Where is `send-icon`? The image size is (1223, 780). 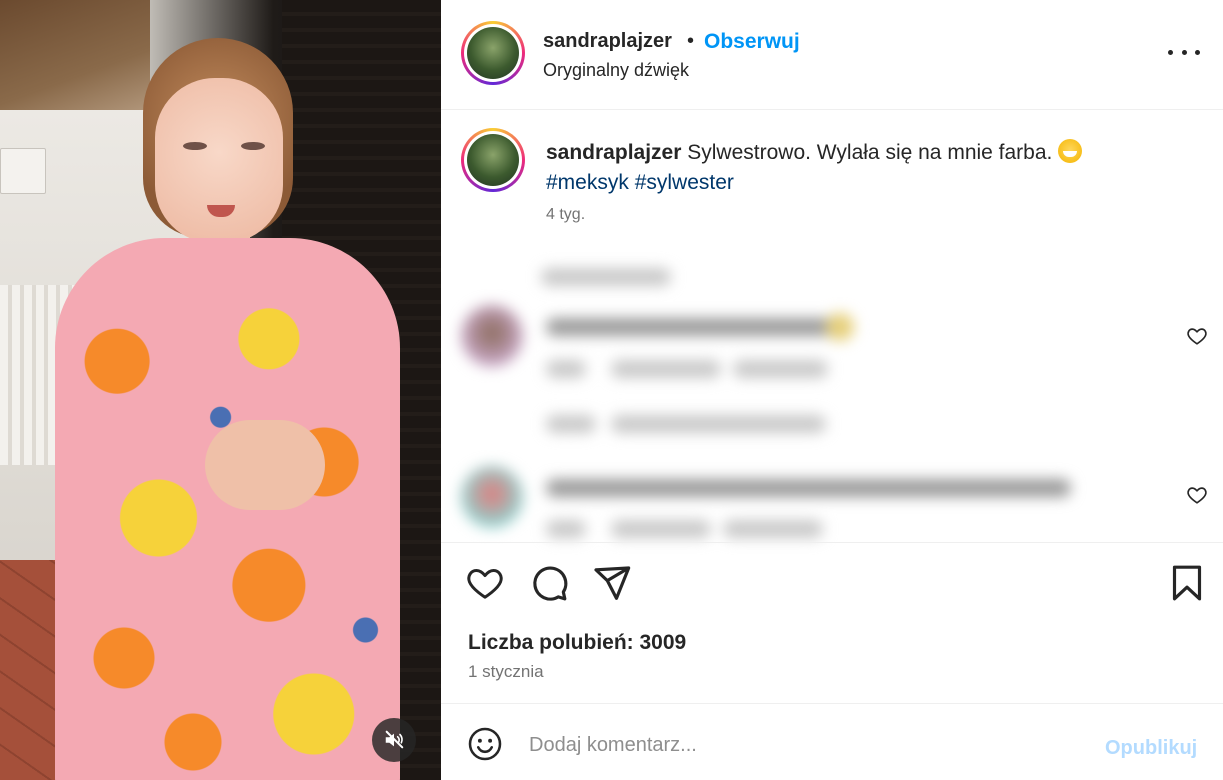 send-icon is located at coordinates (612, 583).